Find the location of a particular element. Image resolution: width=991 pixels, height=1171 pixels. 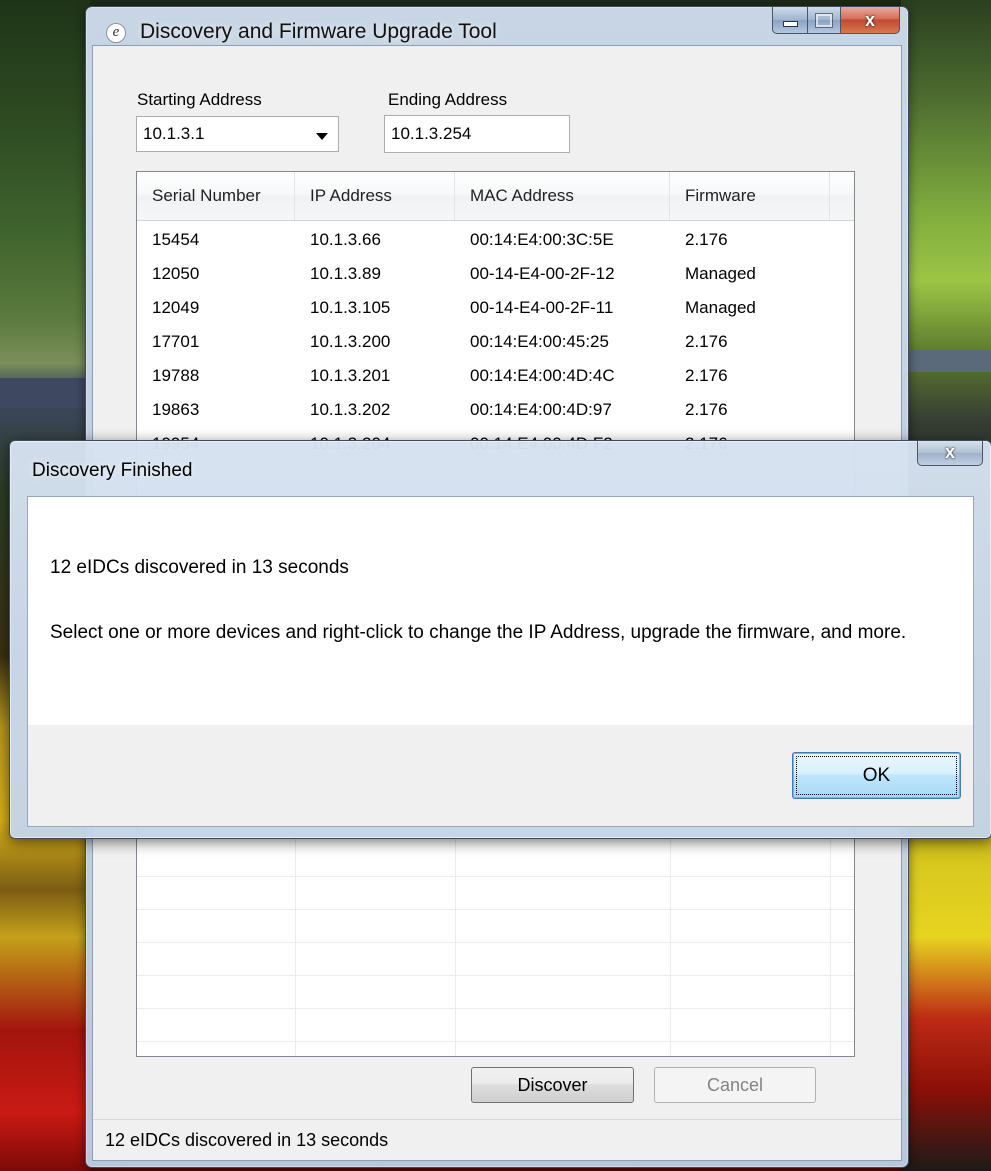

starting-address-value: 10.1.3.1 is located at coordinates (174, 133).